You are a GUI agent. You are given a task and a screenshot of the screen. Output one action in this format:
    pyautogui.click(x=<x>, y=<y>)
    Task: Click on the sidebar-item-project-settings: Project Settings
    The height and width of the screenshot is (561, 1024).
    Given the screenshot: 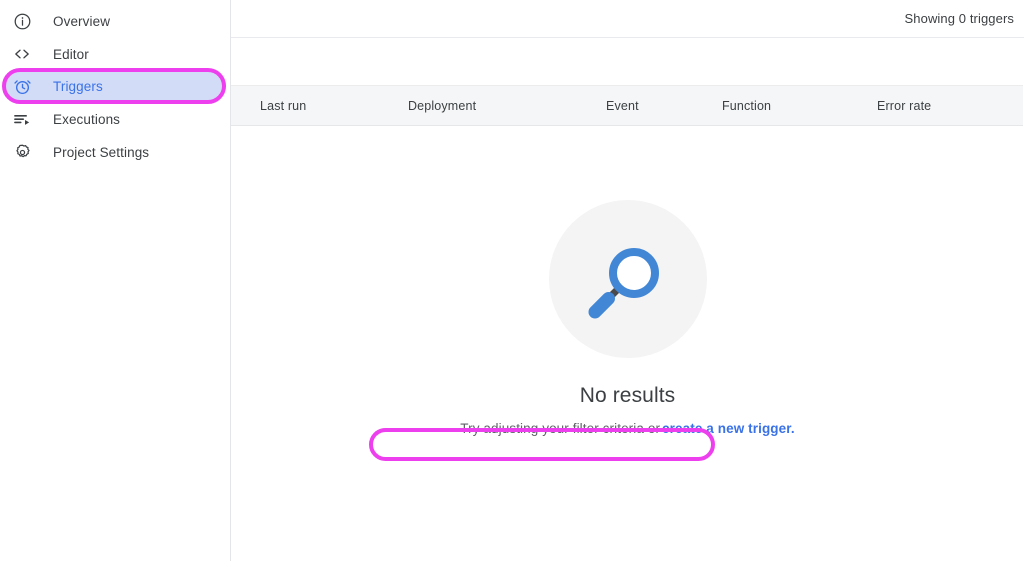 What is the action you would take?
    pyautogui.click(x=115, y=152)
    